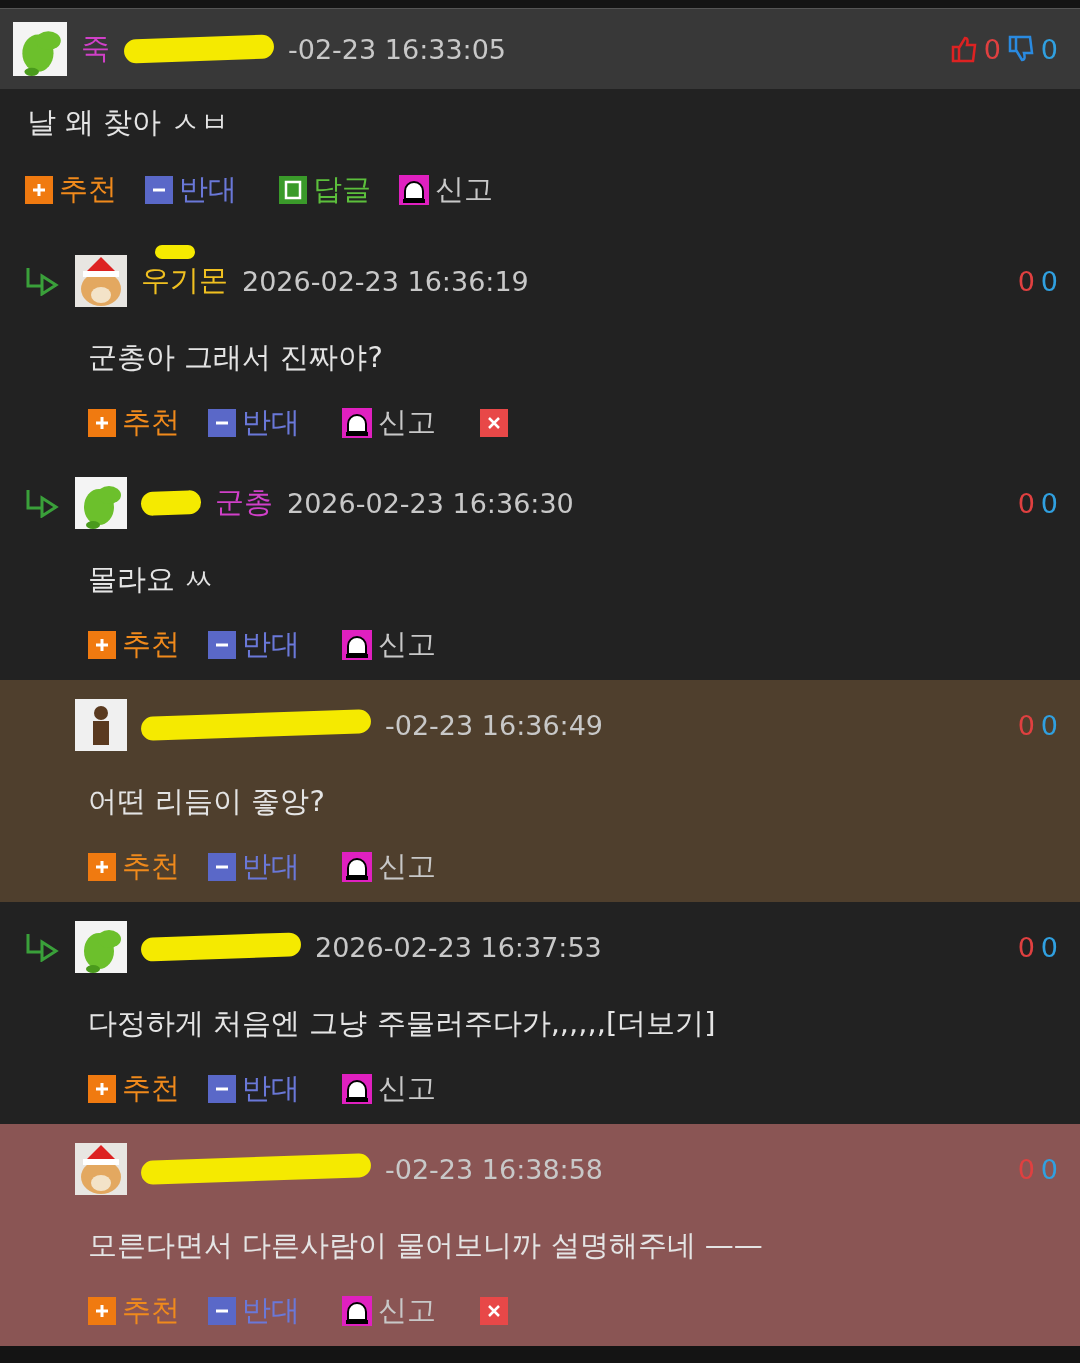 This screenshot has height=1363, width=1080. Describe the element at coordinates (325, 190) in the screenshot. I see `reply-link: 답글` at that location.